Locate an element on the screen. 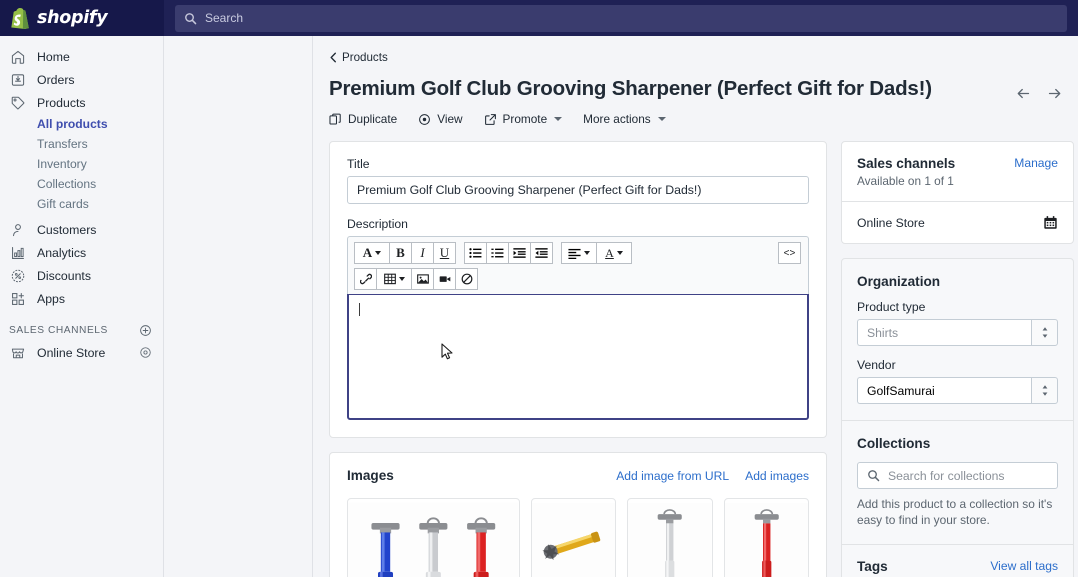 The image size is (1078, 577). chevron-left-icon is located at coordinates (333, 57).